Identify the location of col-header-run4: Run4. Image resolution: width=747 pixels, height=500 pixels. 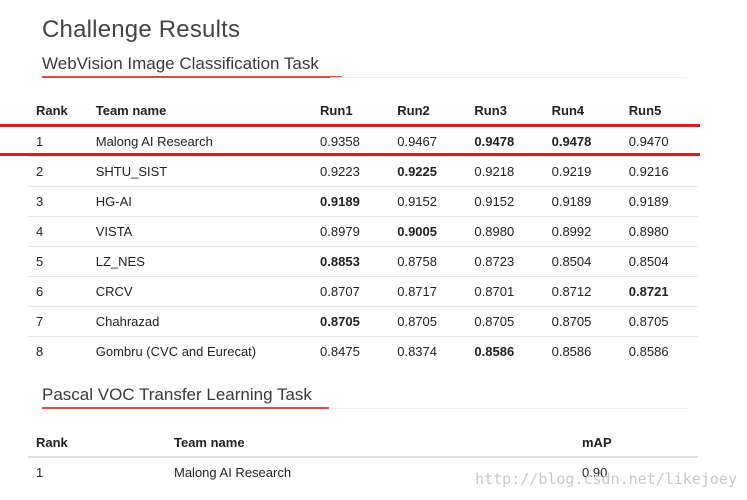
(568, 110).